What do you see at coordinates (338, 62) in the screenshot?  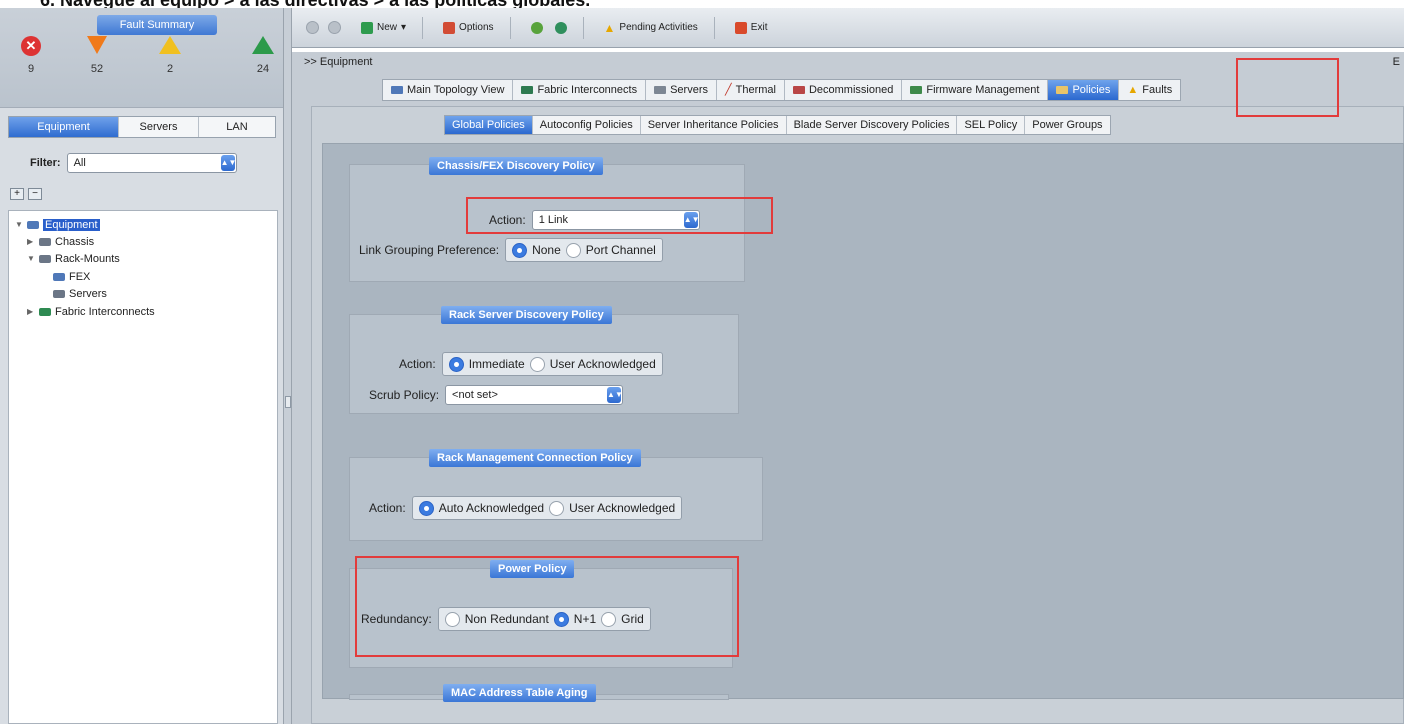 I see `breadcrumb: >> Equipment` at bounding box center [338, 62].